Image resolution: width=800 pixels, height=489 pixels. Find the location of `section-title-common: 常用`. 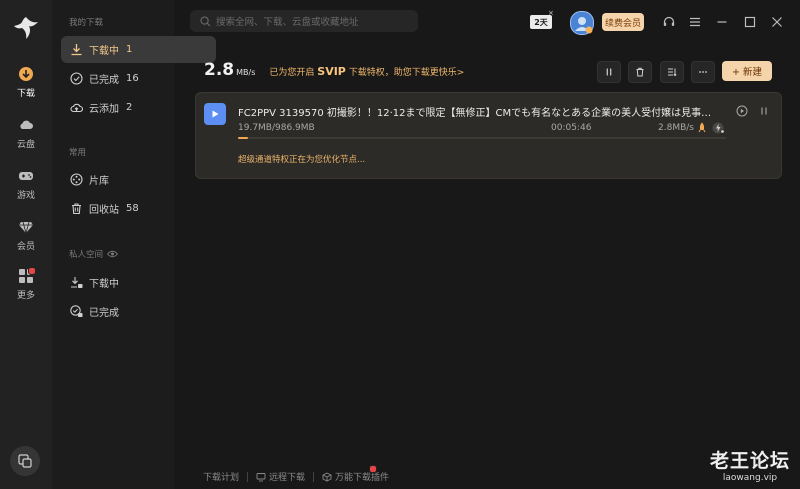

section-title-common: 常用 is located at coordinates (78, 153).